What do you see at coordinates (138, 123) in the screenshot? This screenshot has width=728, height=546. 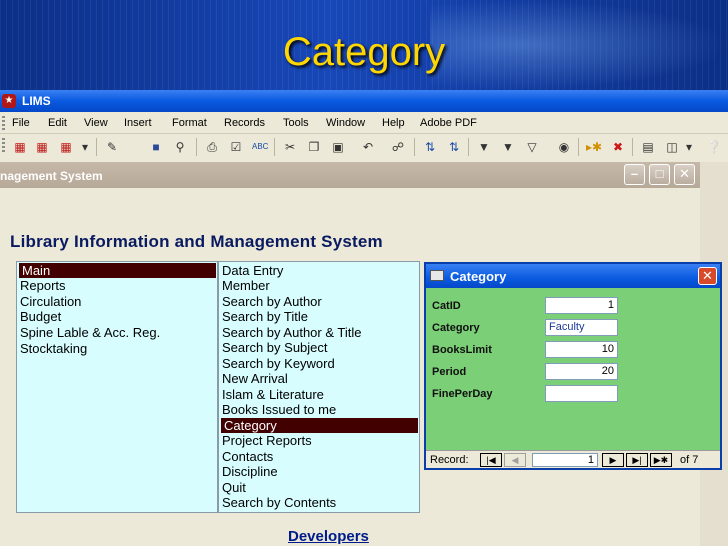 I see `menu-insert: Insert` at bounding box center [138, 123].